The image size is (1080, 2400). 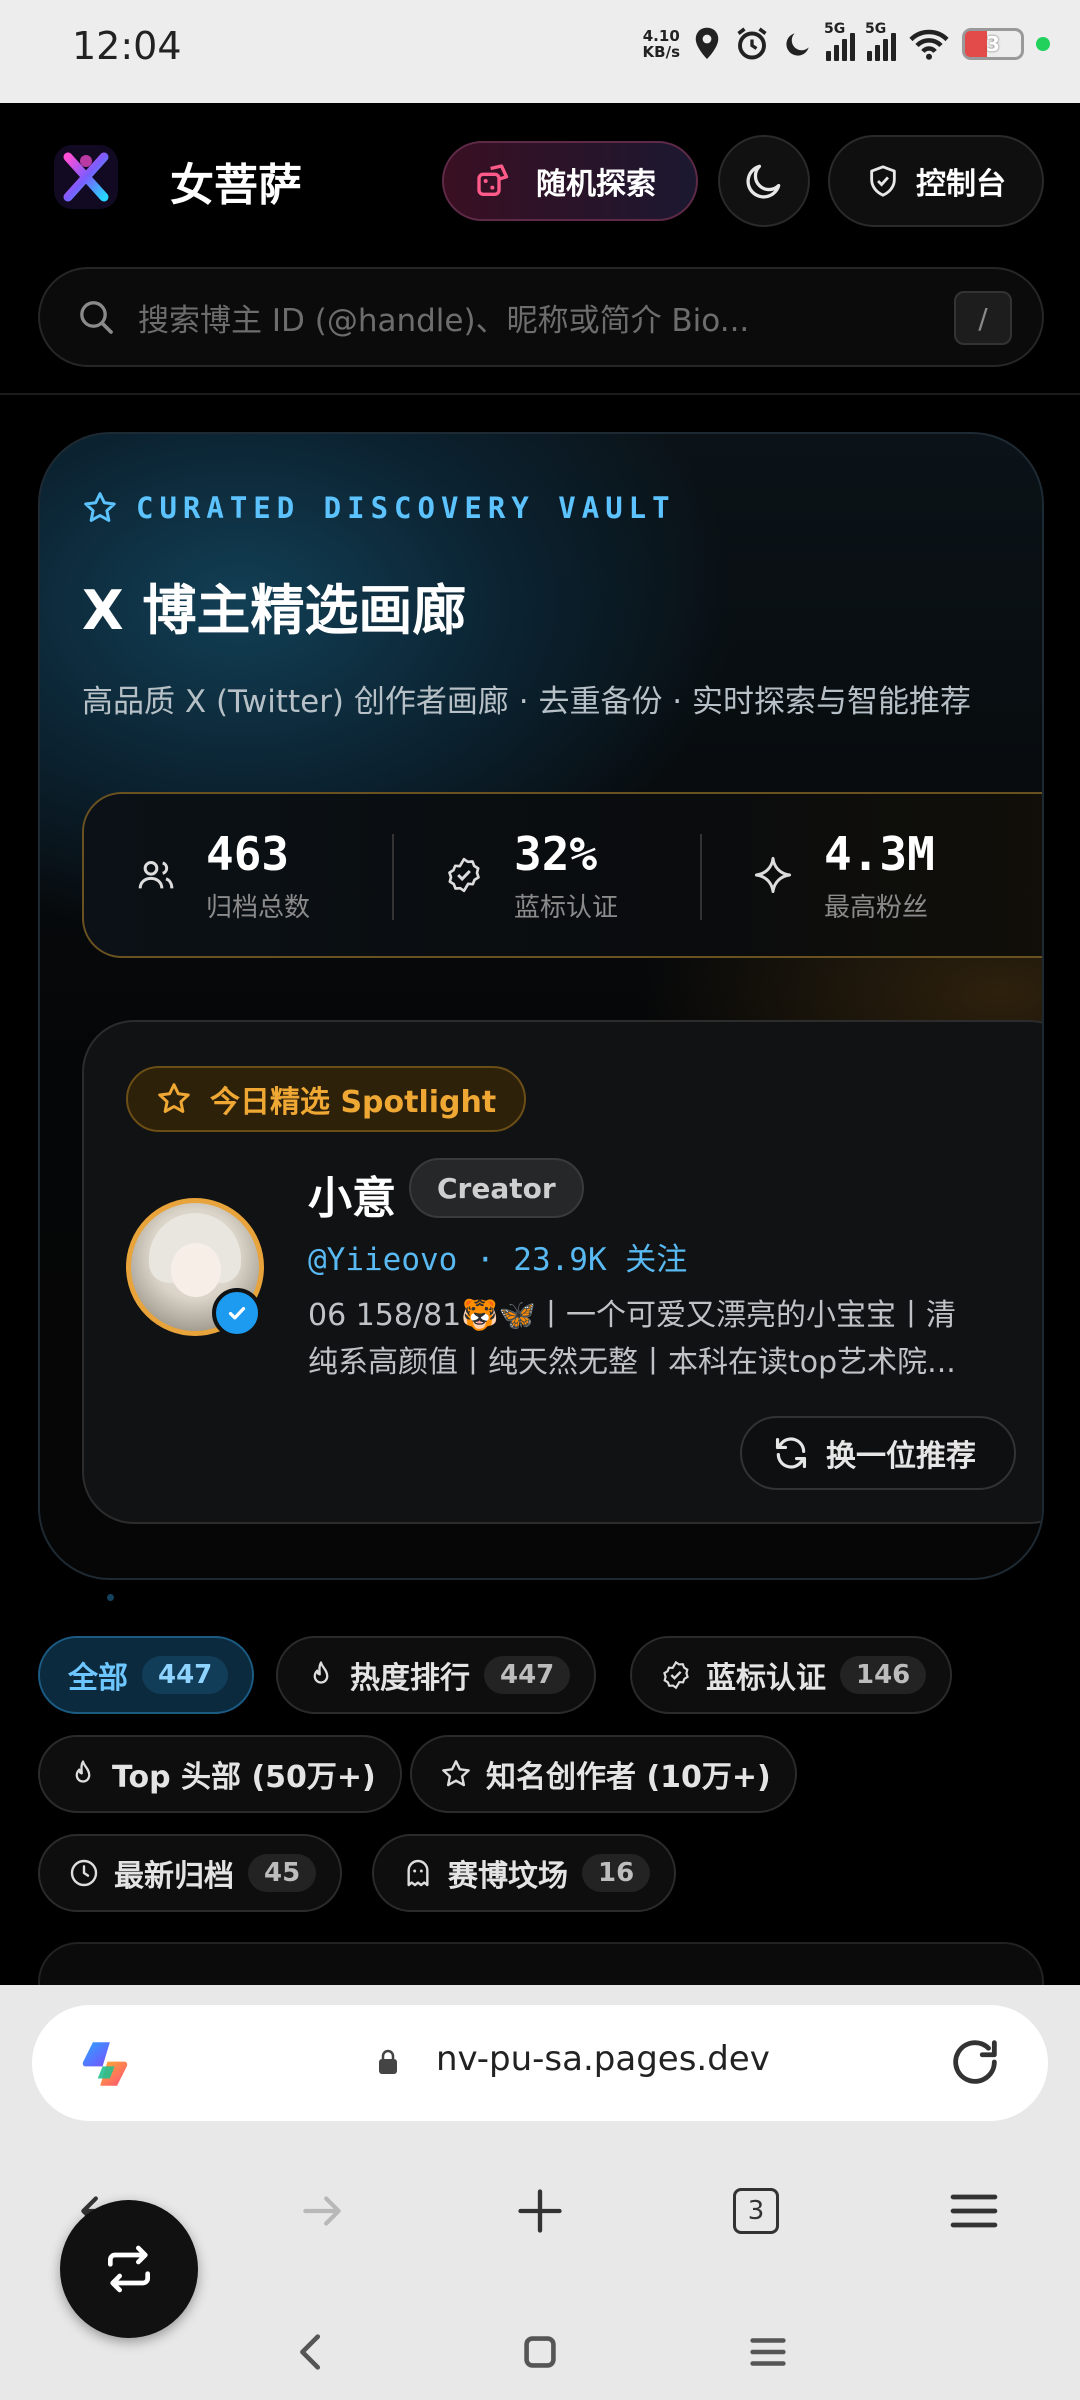 I want to click on filter-verified-count: 146, so click(x=883, y=1675).